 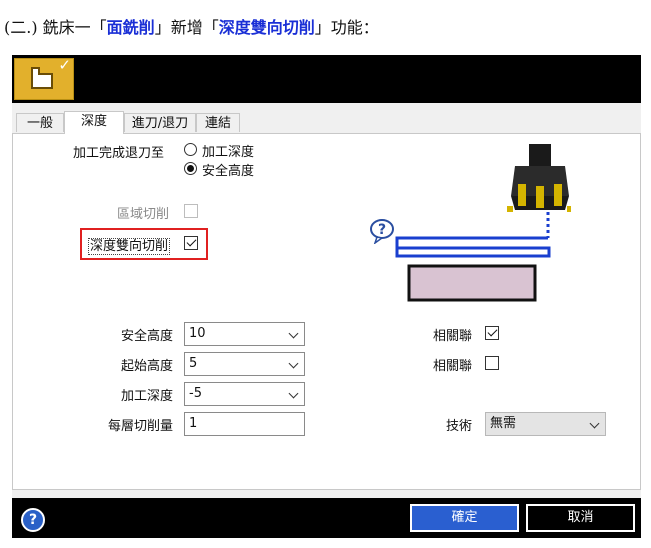 I want to click on technique-combo: 無需, so click(x=545, y=424).